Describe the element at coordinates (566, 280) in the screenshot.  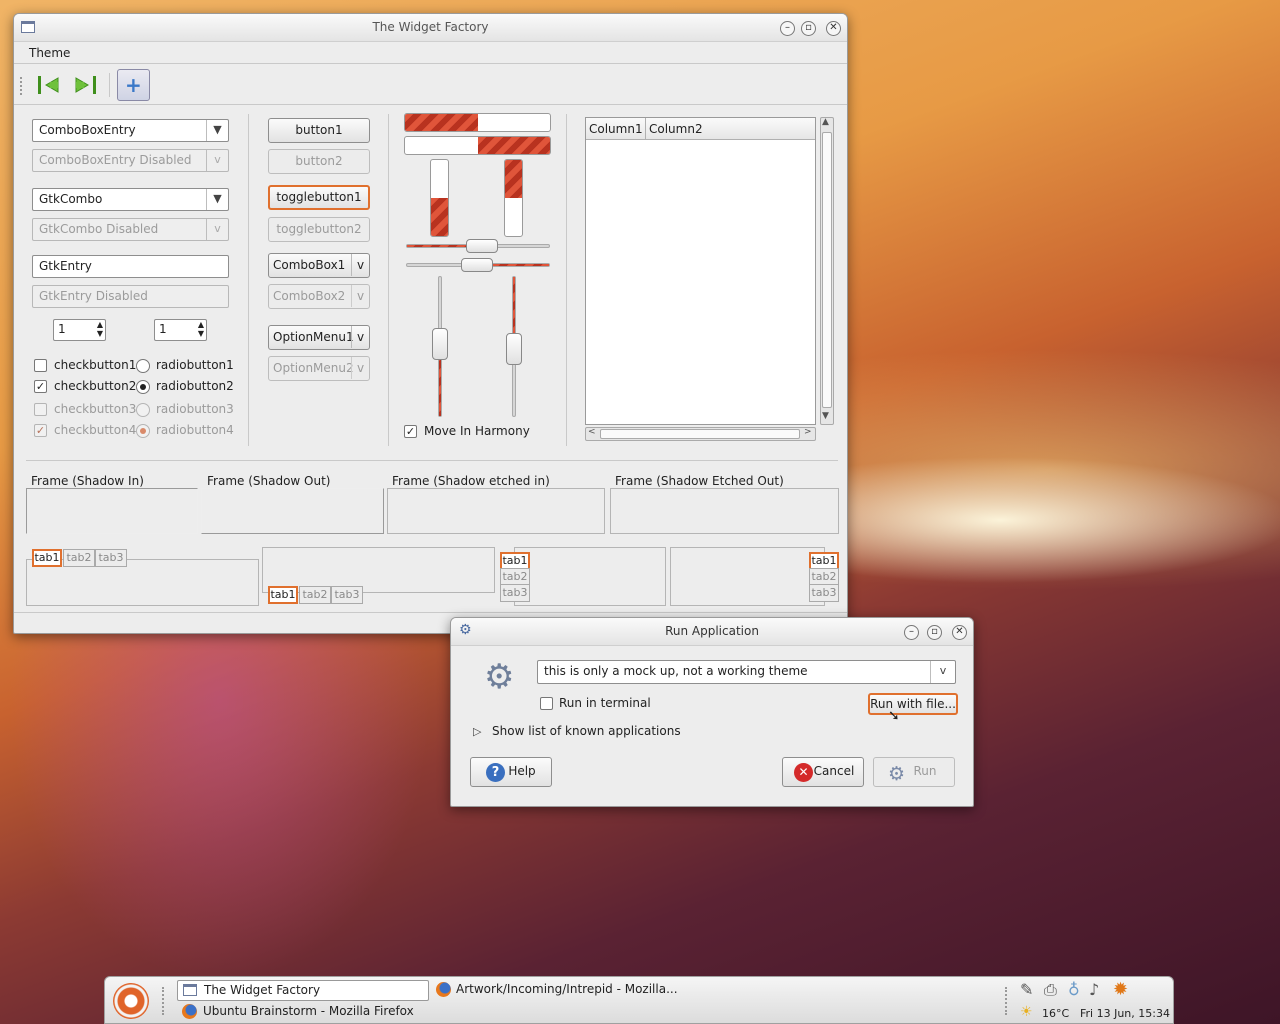
I see `column-separator` at that location.